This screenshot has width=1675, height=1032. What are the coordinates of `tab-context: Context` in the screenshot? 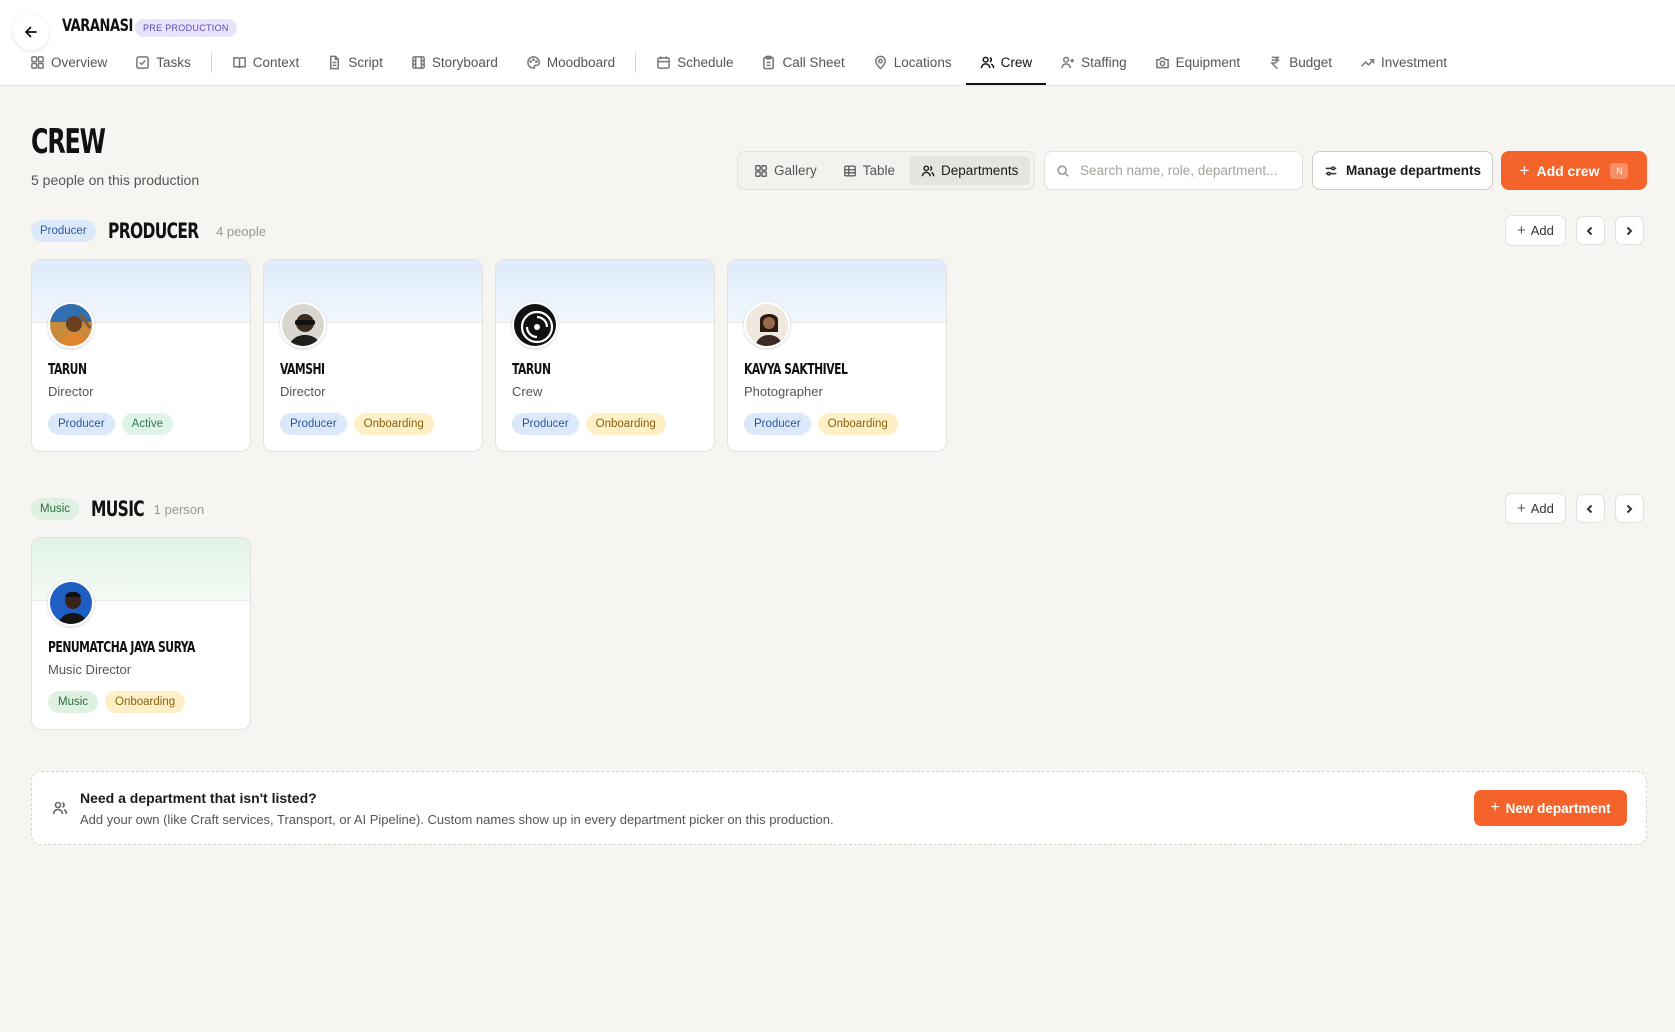 It's located at (266, 67).